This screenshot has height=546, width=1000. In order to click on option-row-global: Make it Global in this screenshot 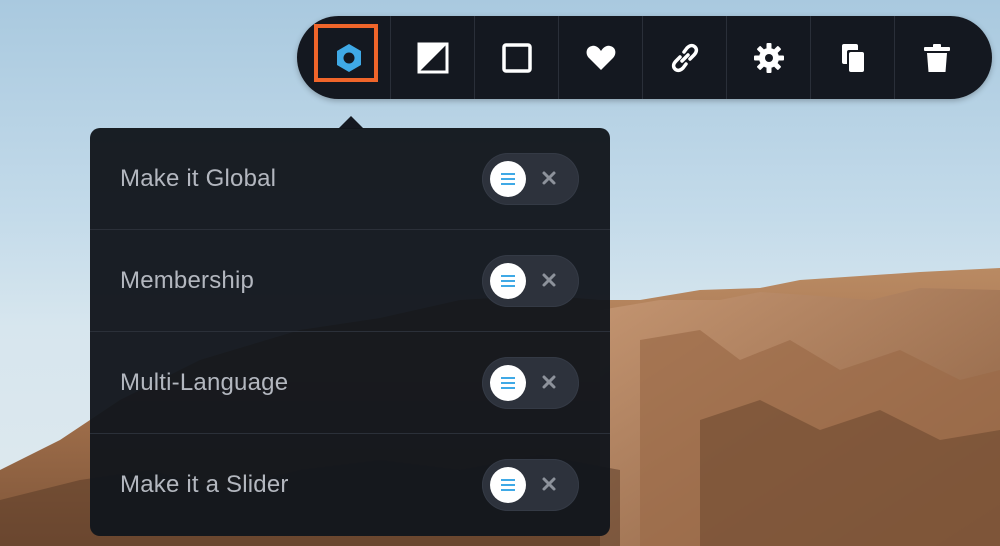, I will do `click(350, 179)`.